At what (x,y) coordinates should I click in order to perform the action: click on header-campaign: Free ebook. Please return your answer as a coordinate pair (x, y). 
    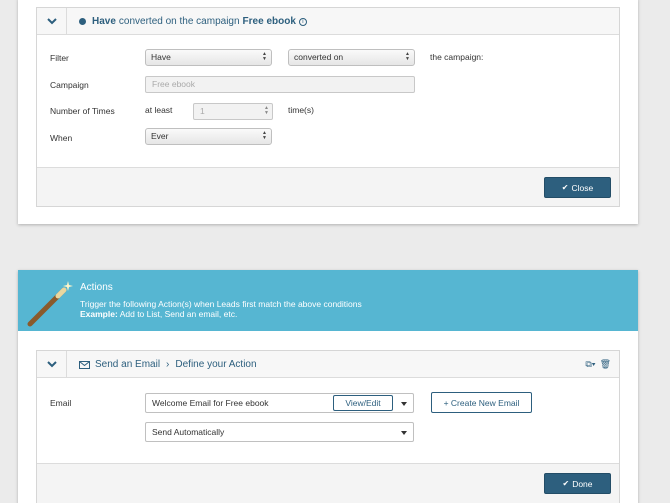
    Looking at the image, I should click on (269, 21).